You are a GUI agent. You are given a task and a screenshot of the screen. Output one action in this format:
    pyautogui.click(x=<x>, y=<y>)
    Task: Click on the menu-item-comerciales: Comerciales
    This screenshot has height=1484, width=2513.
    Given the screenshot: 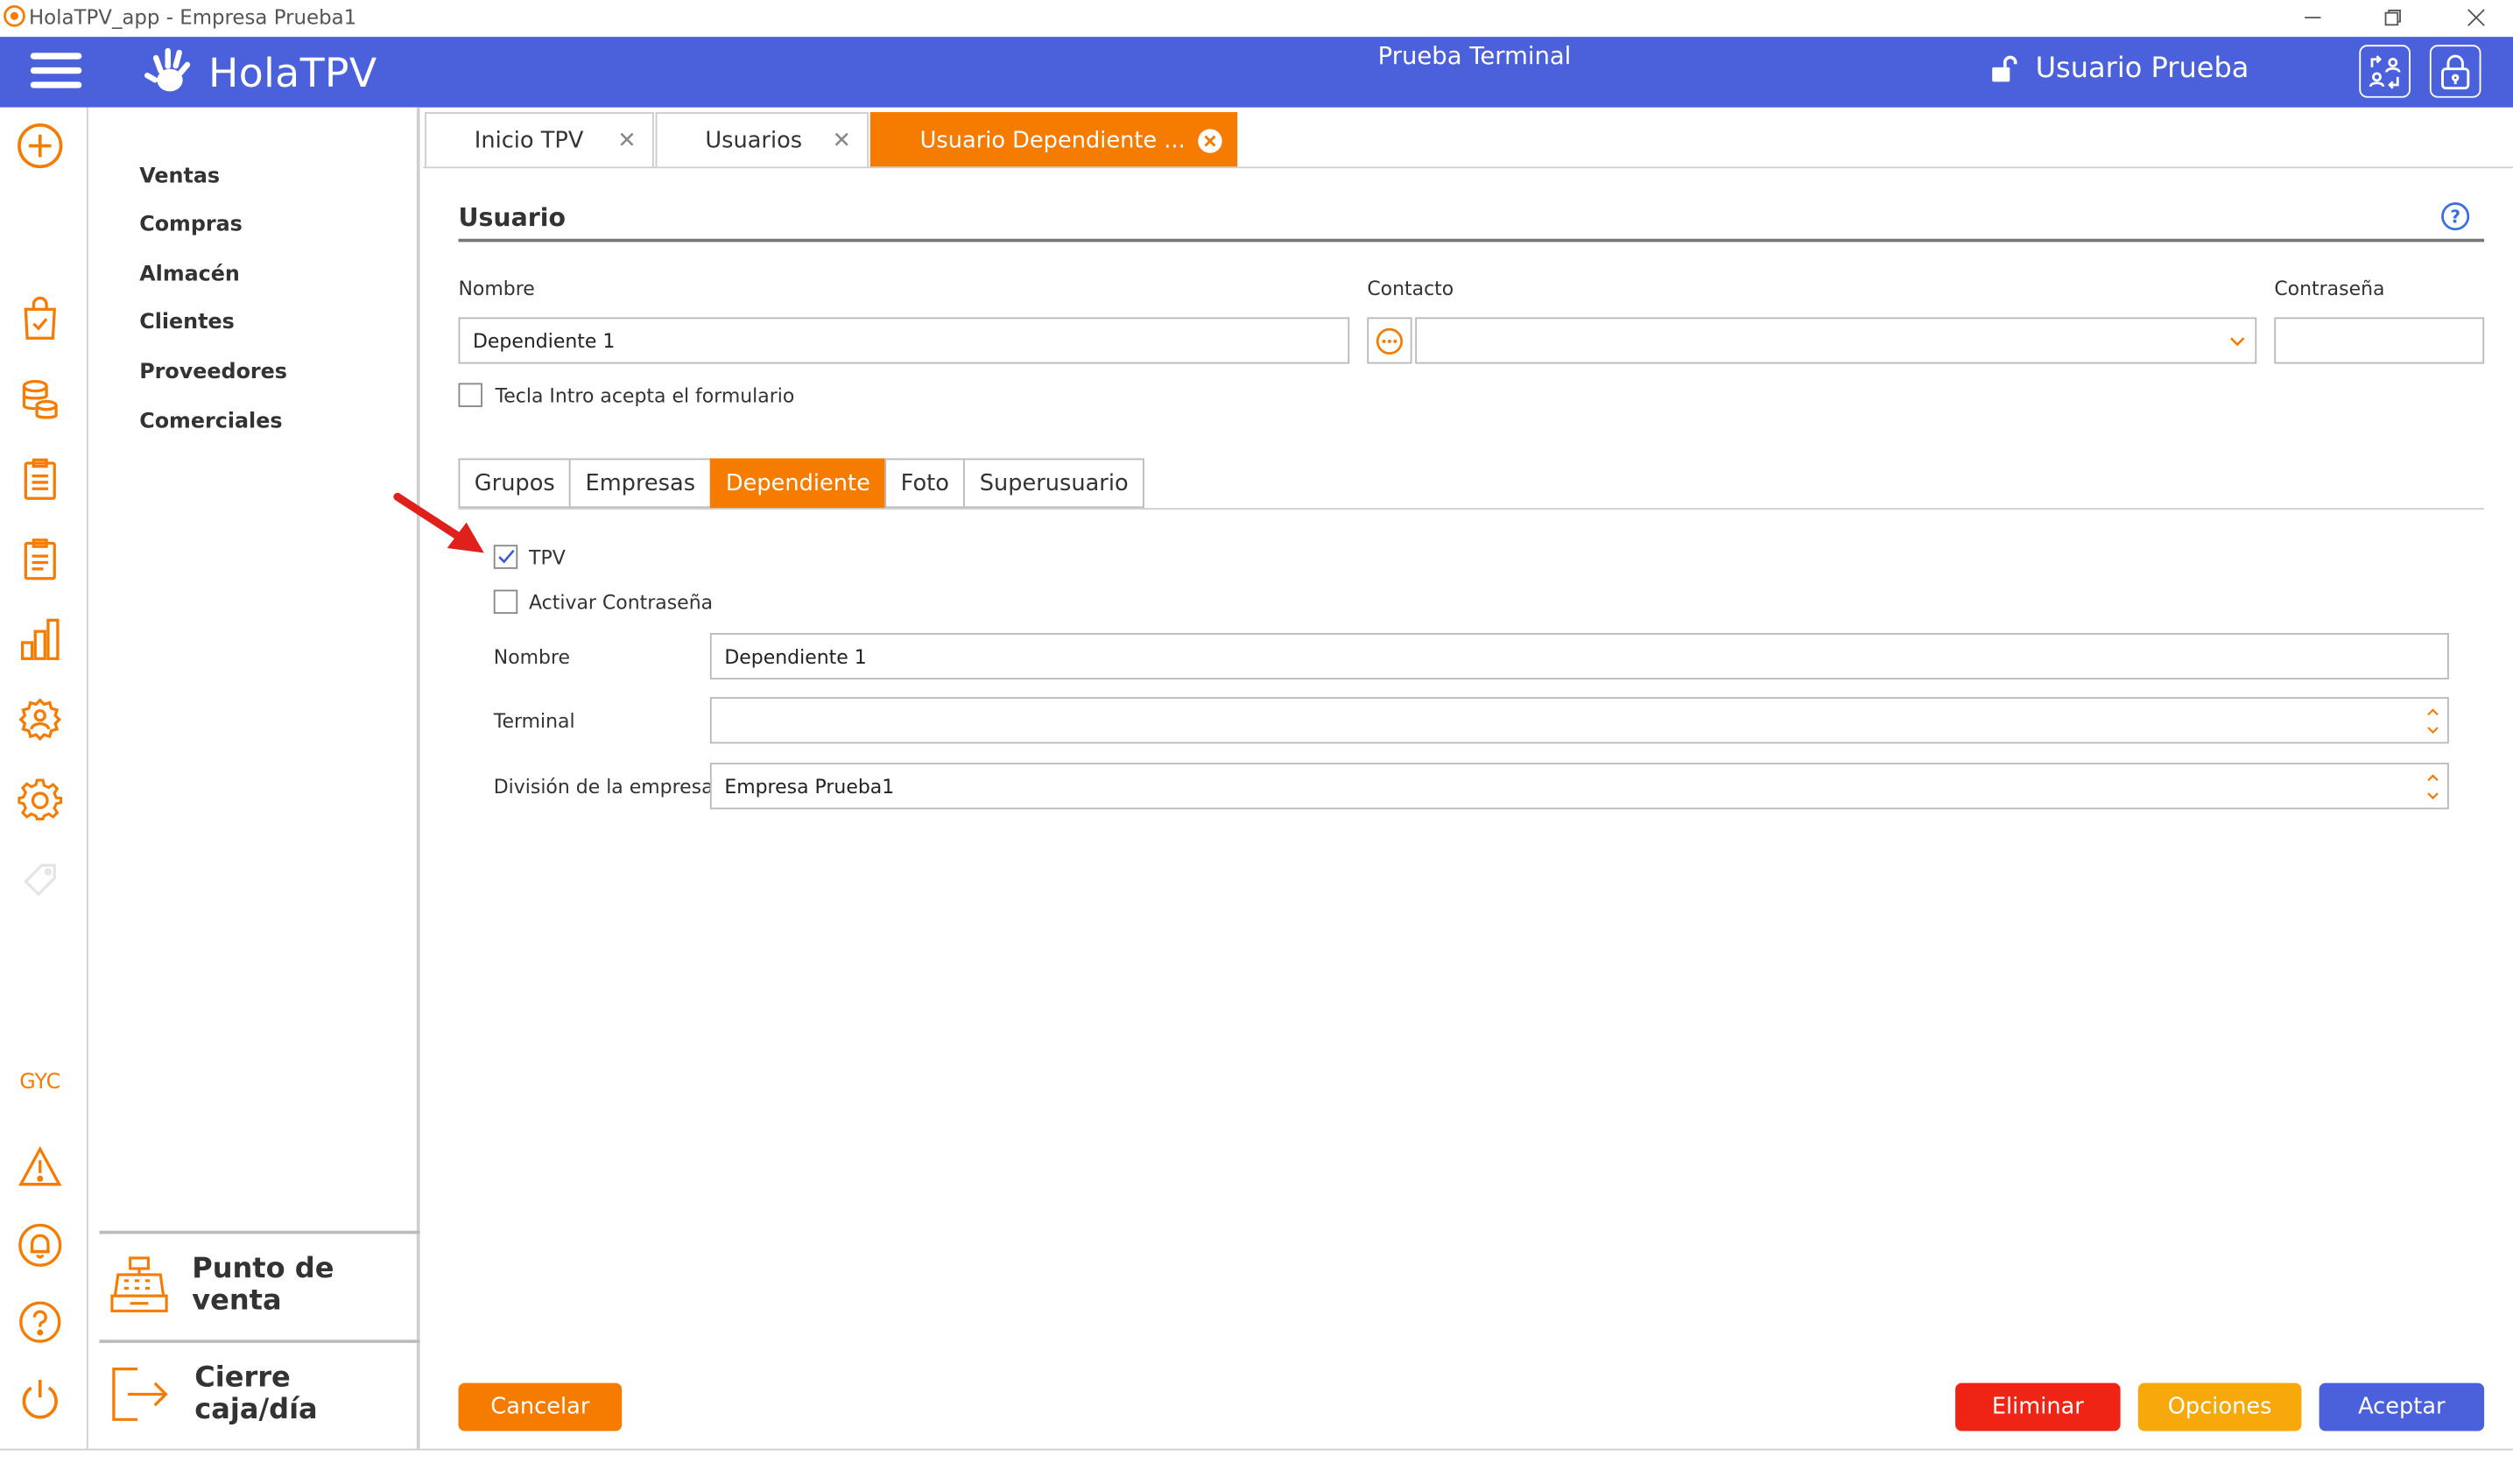 What is the action you would take?
    pyautogui.click(x=210, y=422)
    